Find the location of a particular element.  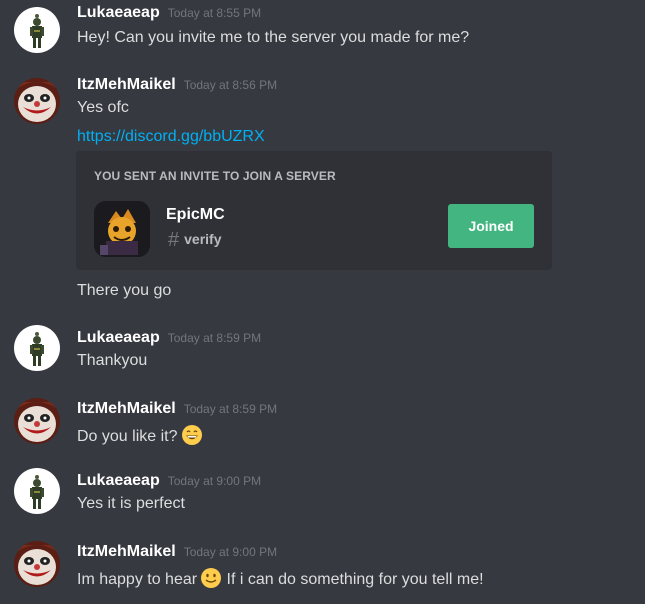

grinning-emoji-icon is located at coordinates (192, 435).